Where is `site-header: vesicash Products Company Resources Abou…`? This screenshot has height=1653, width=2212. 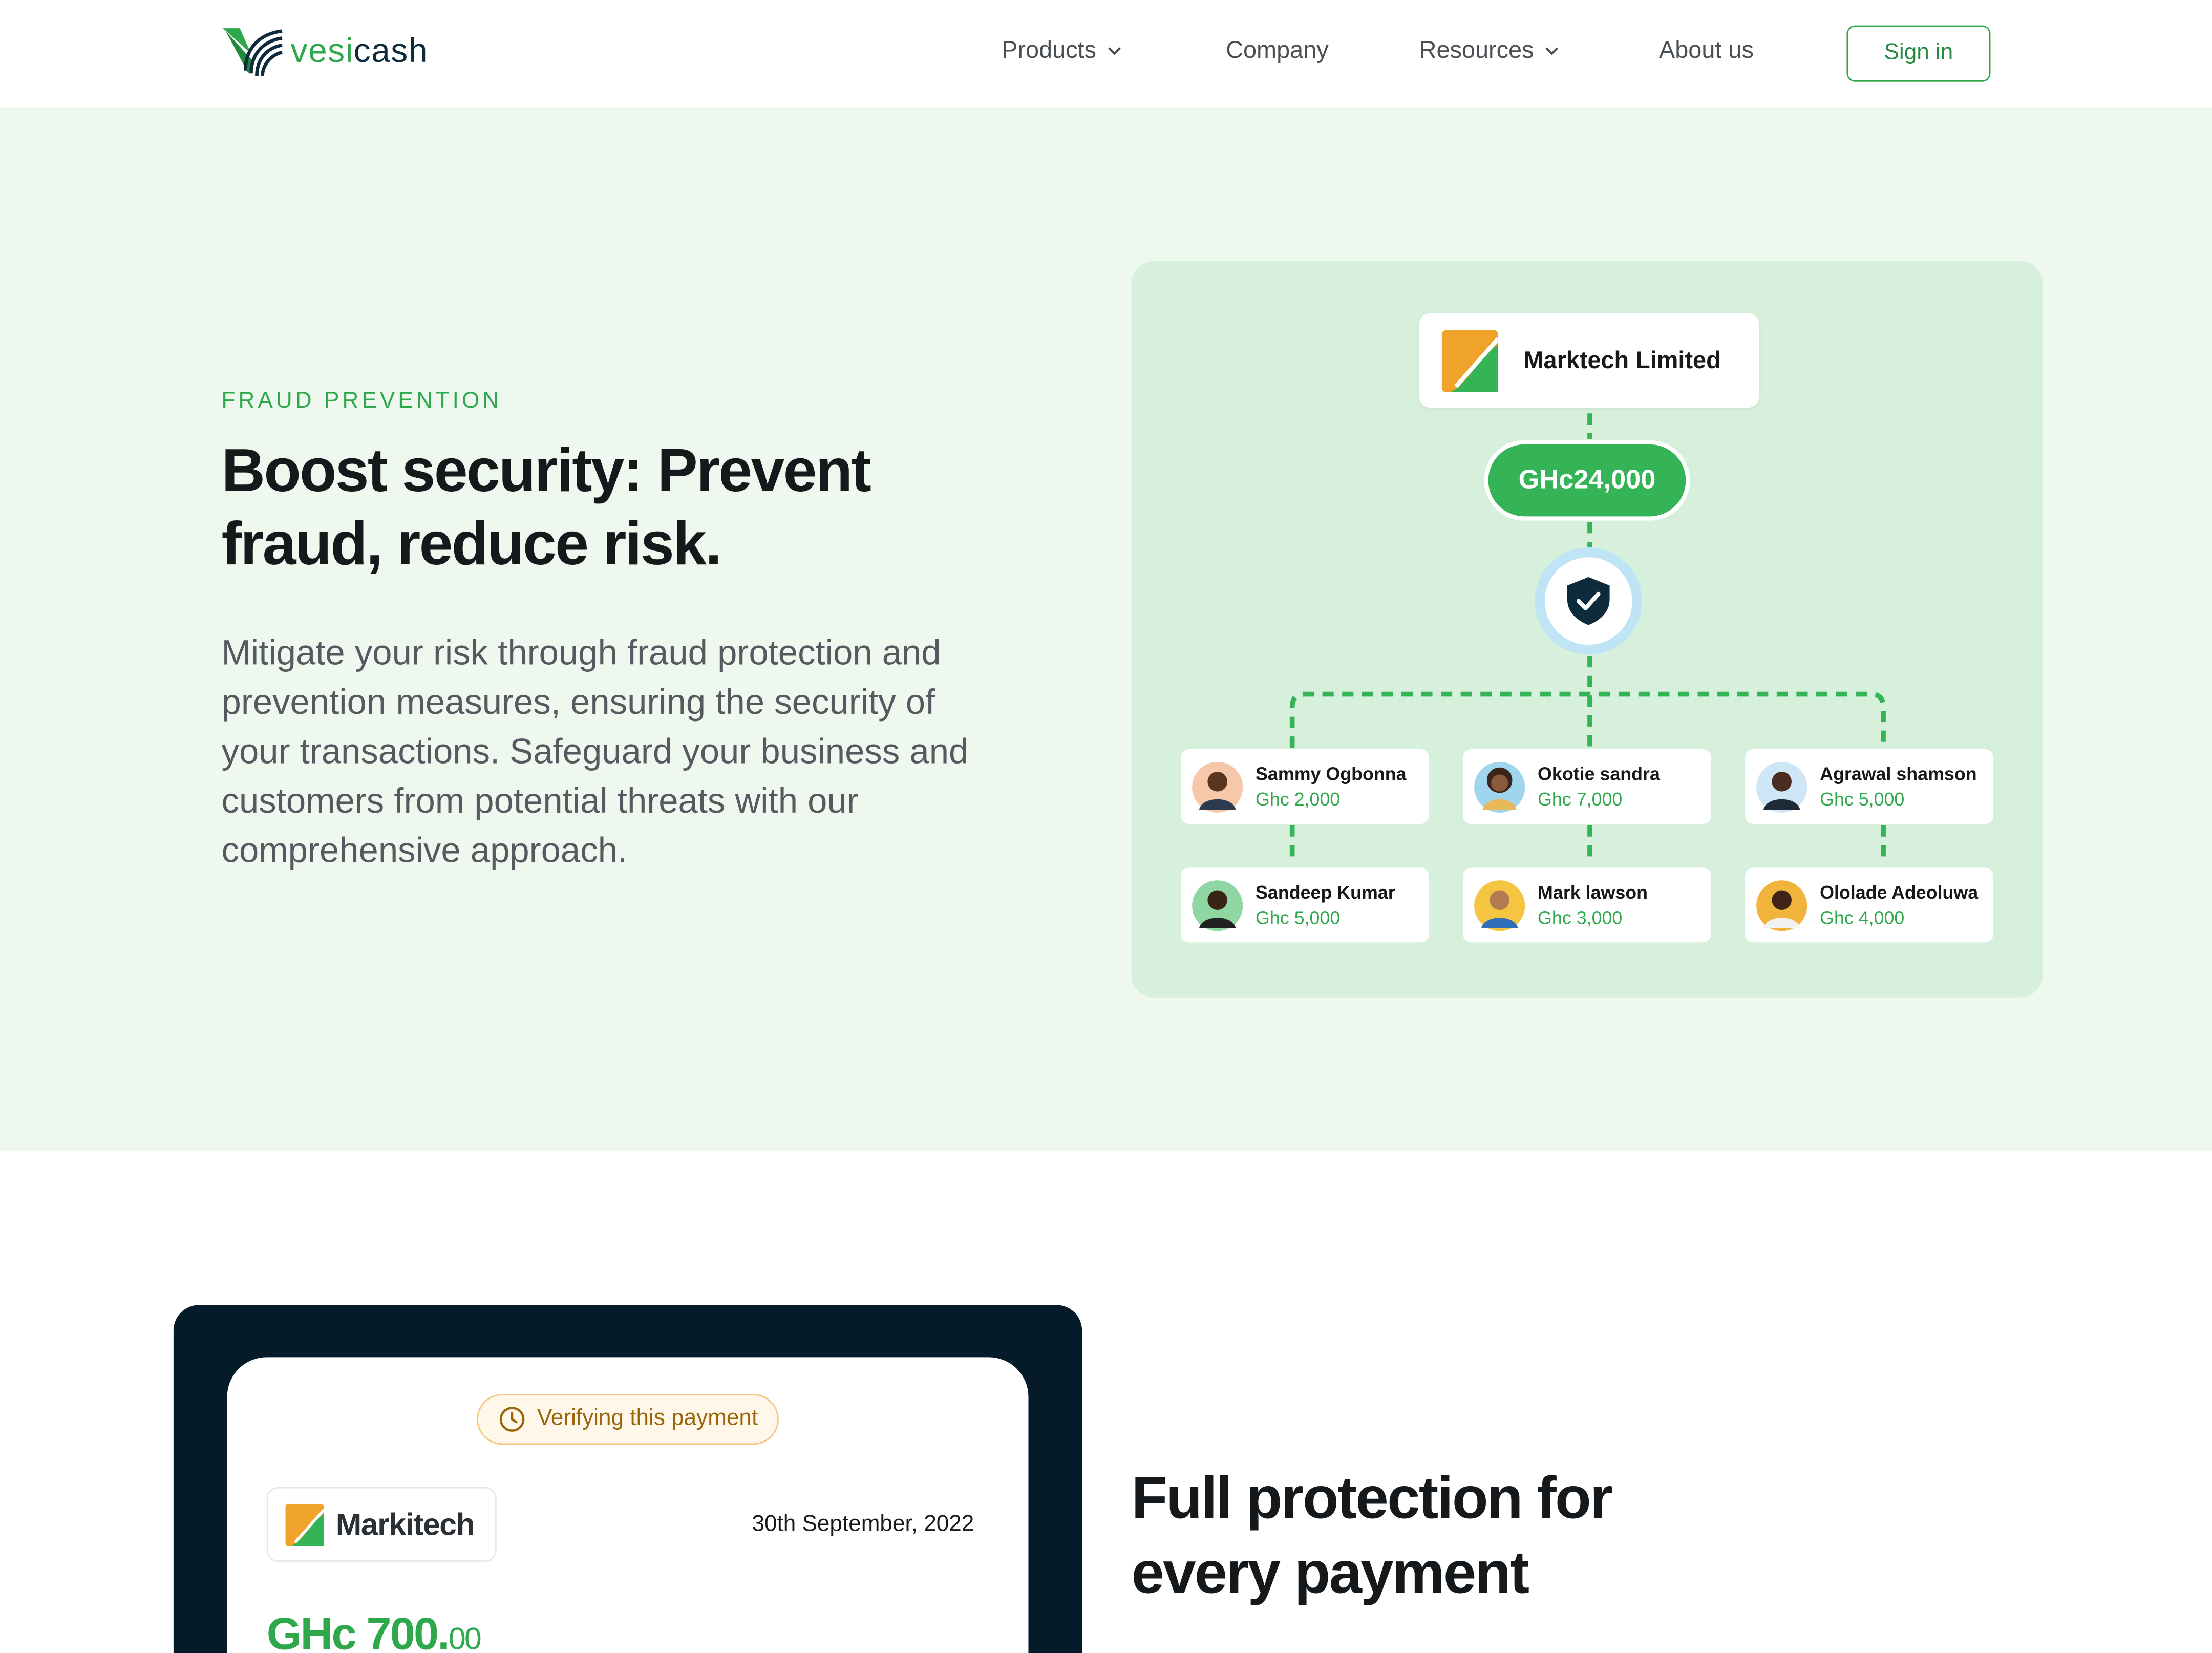 site-header: vesicash Products Company Resources Abou… is located at coordinates (1106, 54).